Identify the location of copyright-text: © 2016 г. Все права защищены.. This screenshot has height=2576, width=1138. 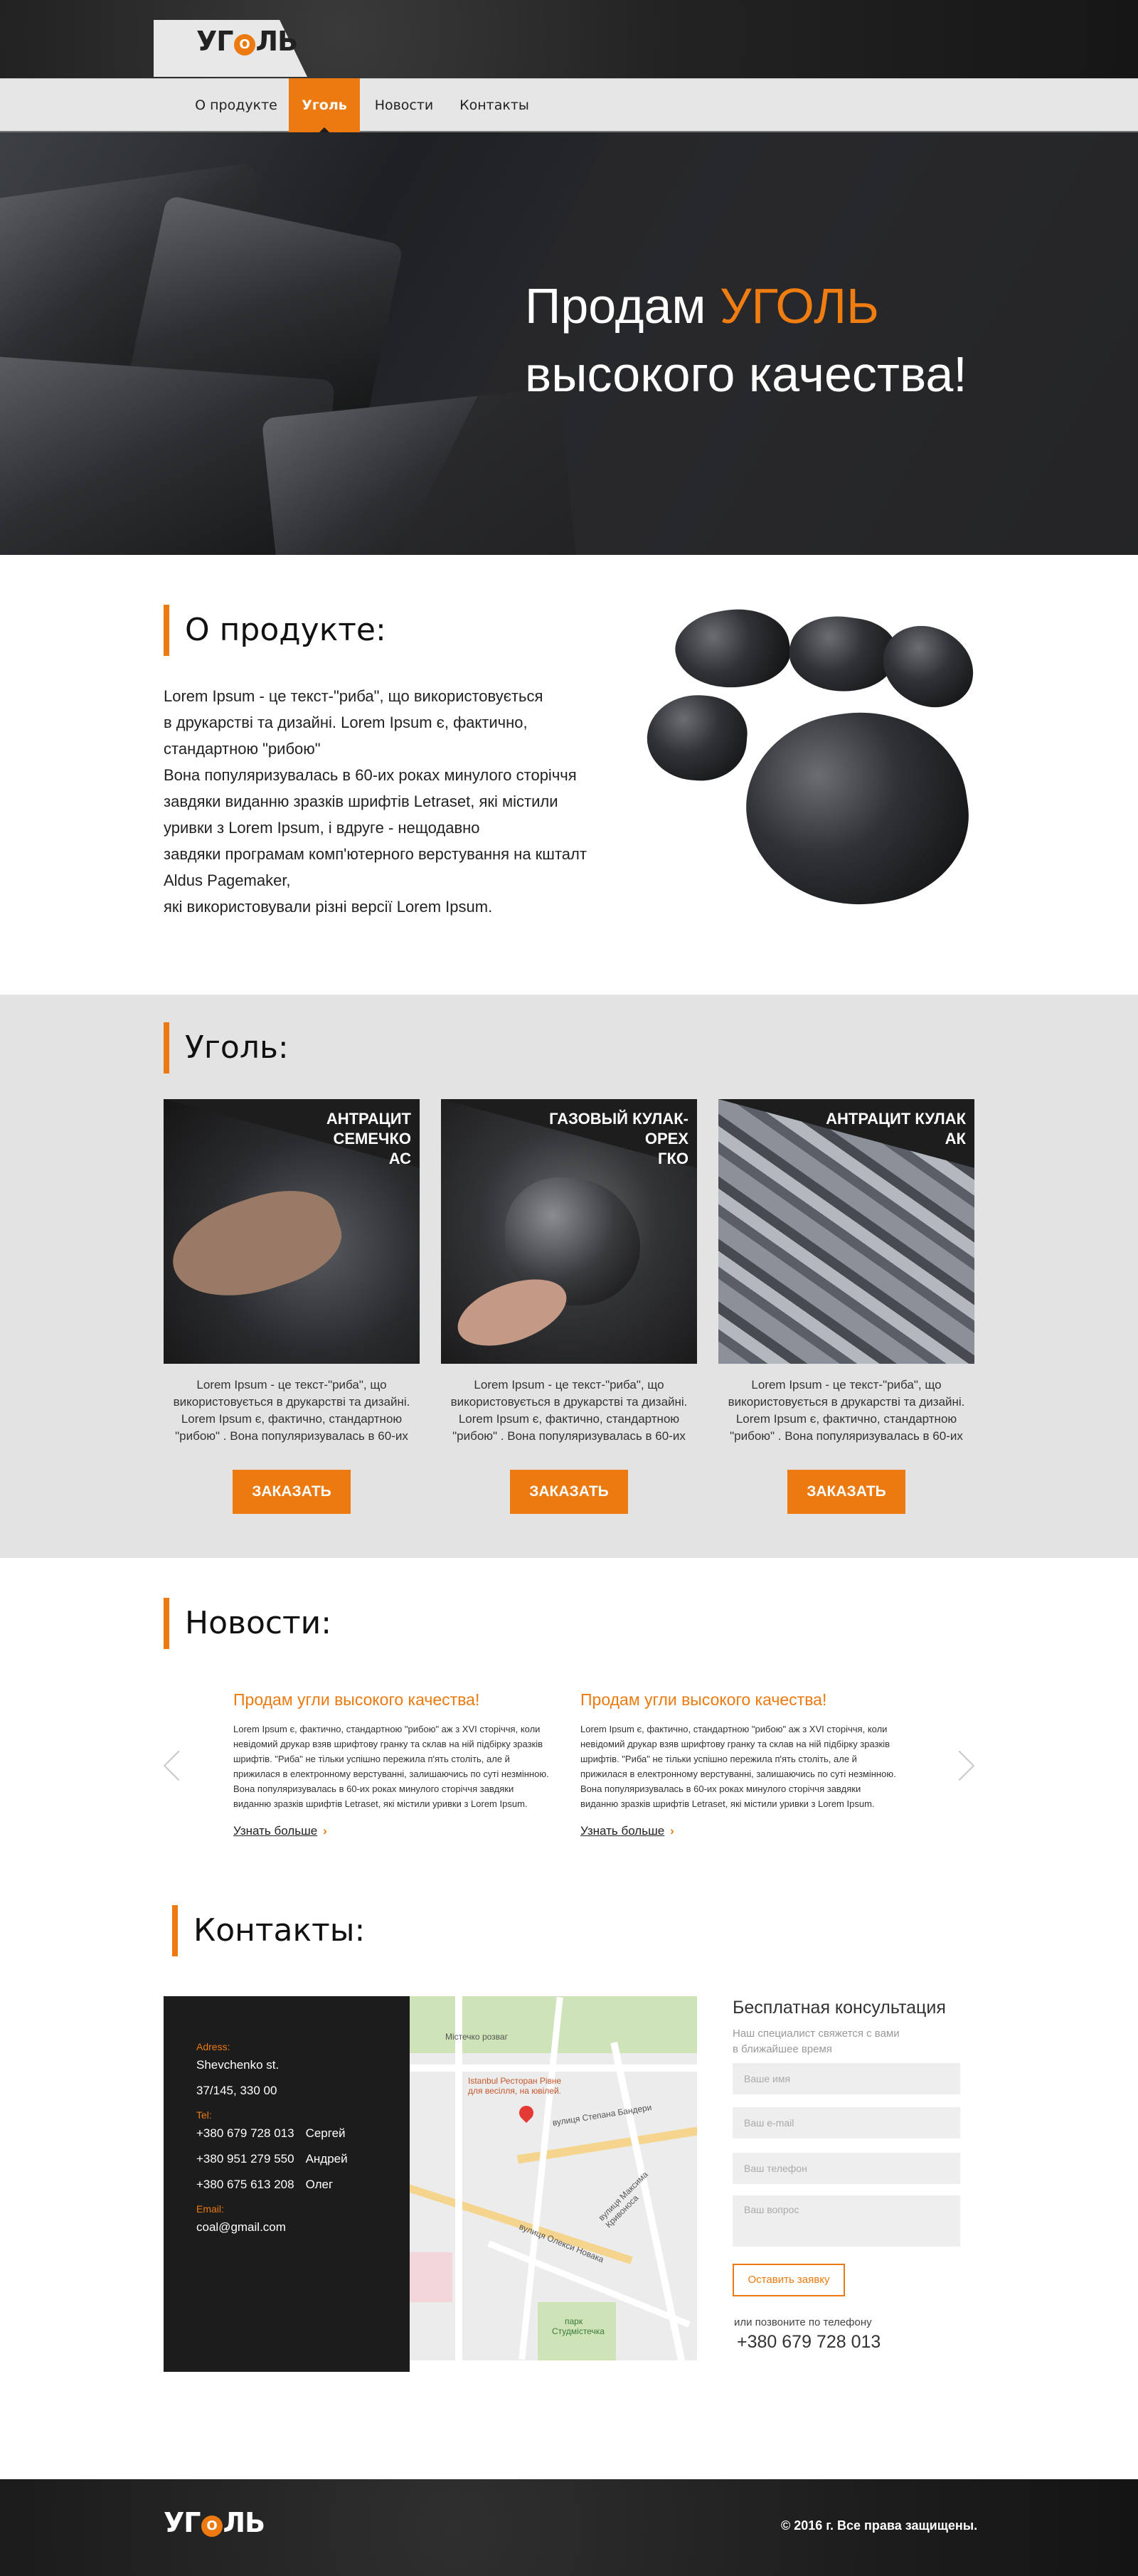
(880, 2525).